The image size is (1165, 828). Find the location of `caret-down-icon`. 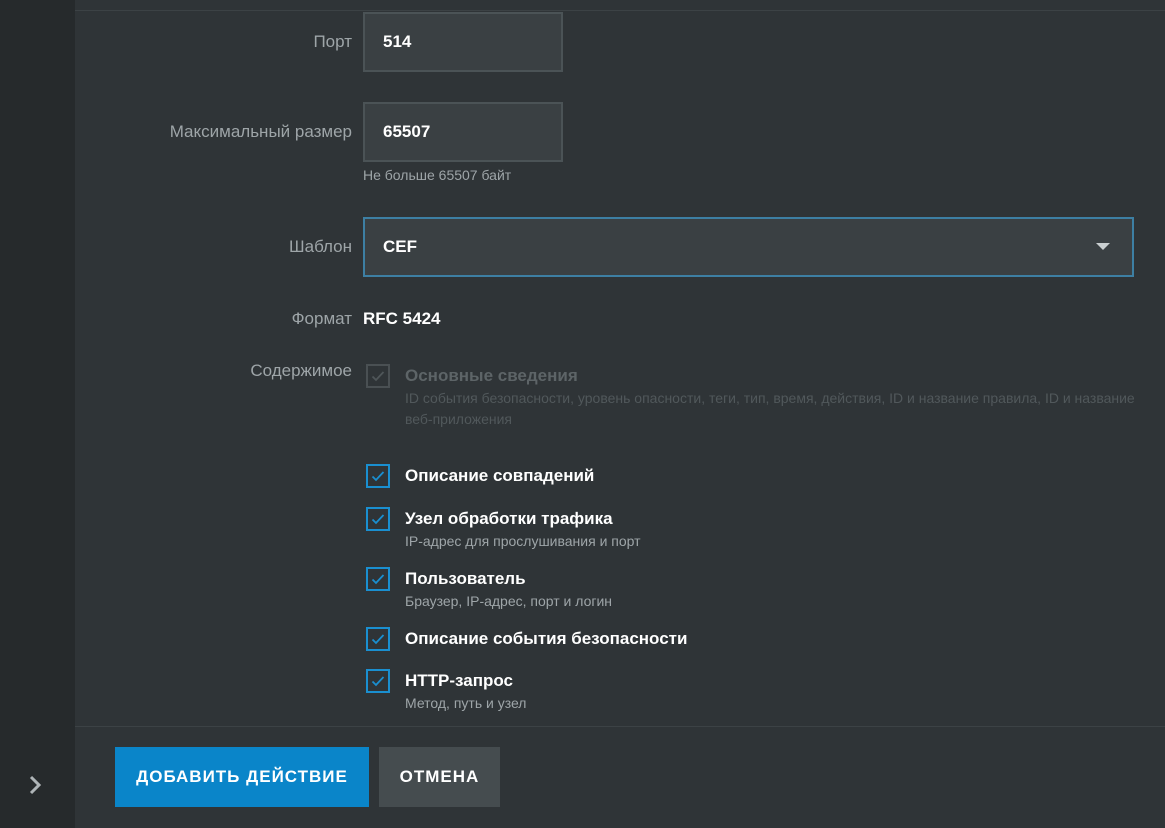

caret-down-icon is located at coordinates (1103, 246).